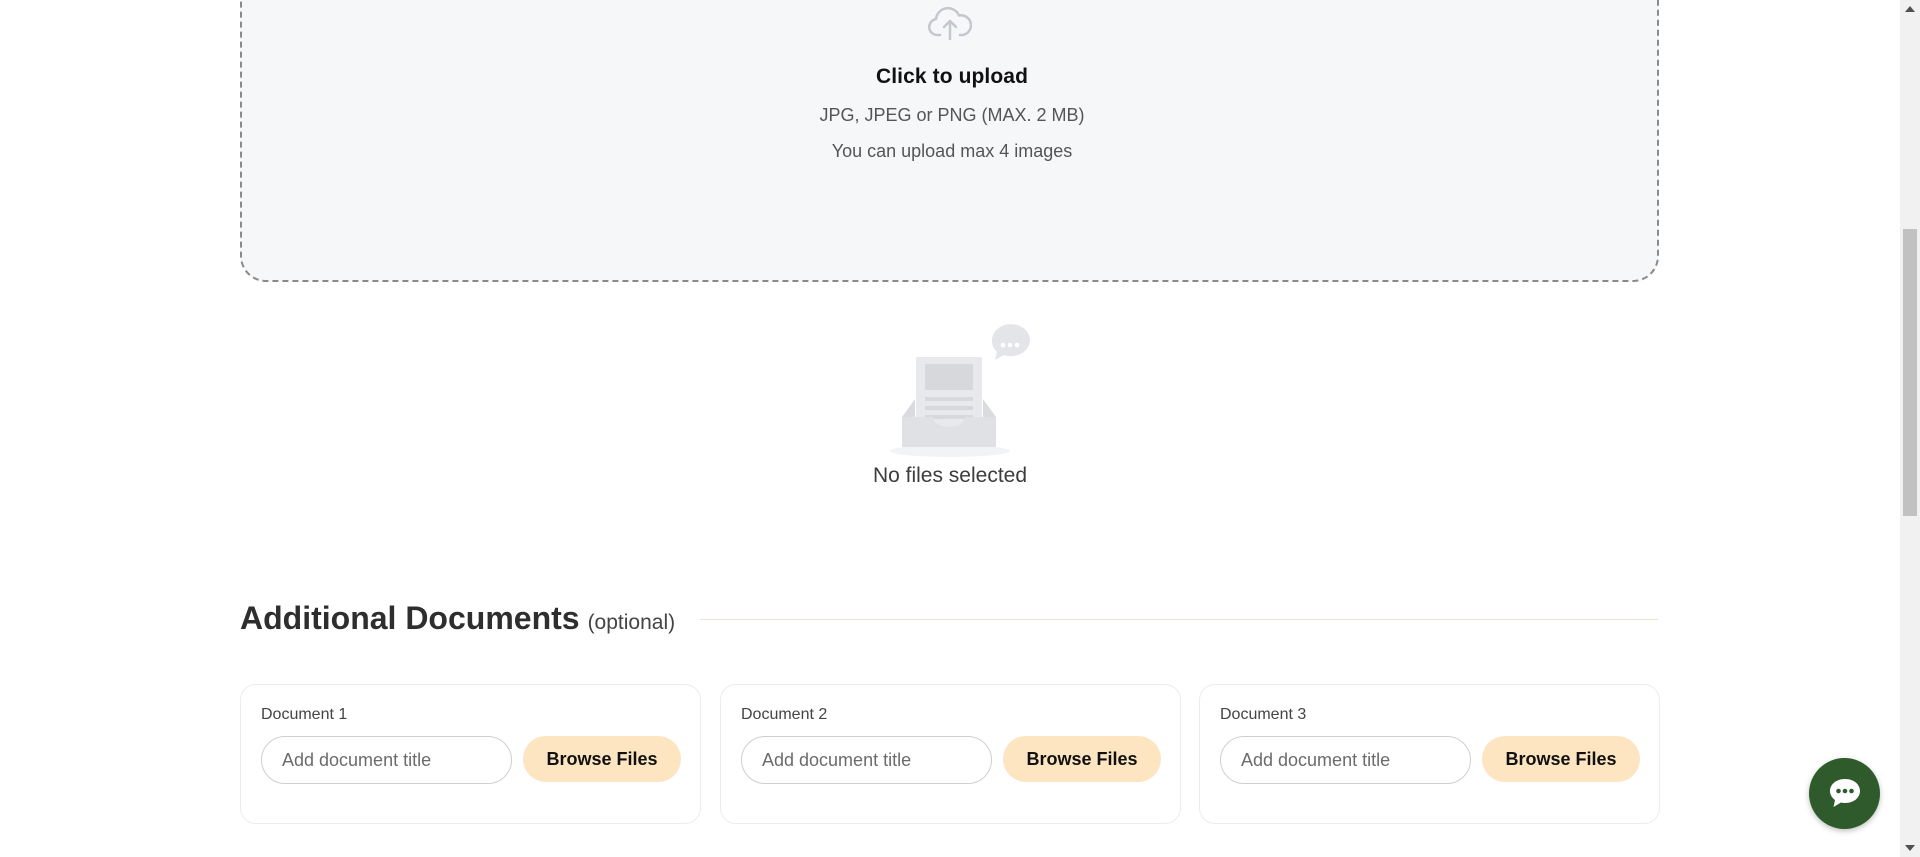  Describe the element at coordinates (951, 76) in the screenshot. I see `upload-title: Click to upload` at that location.